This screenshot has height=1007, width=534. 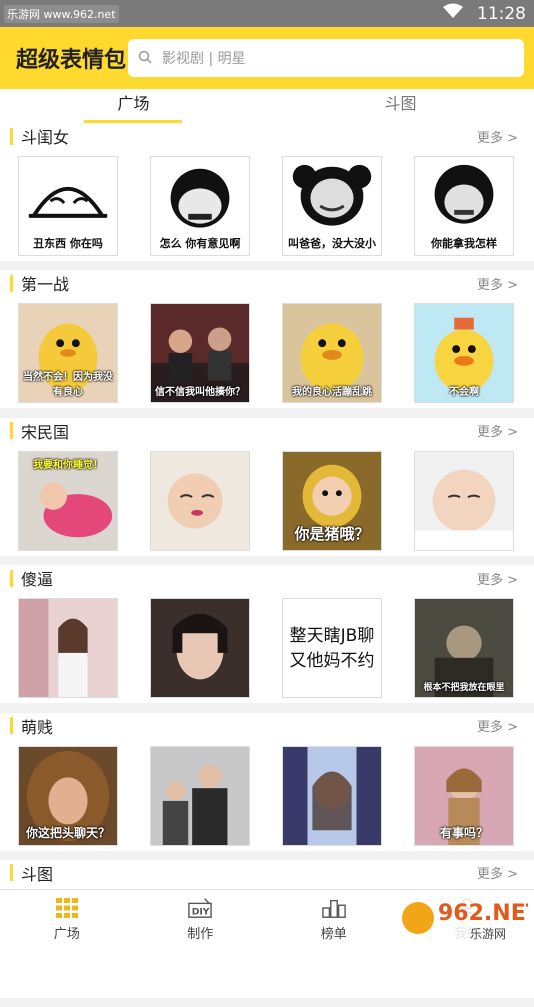 I want to click on meme-thumbnail: 怎么 你有意见啊, so click(x=200, y=206).